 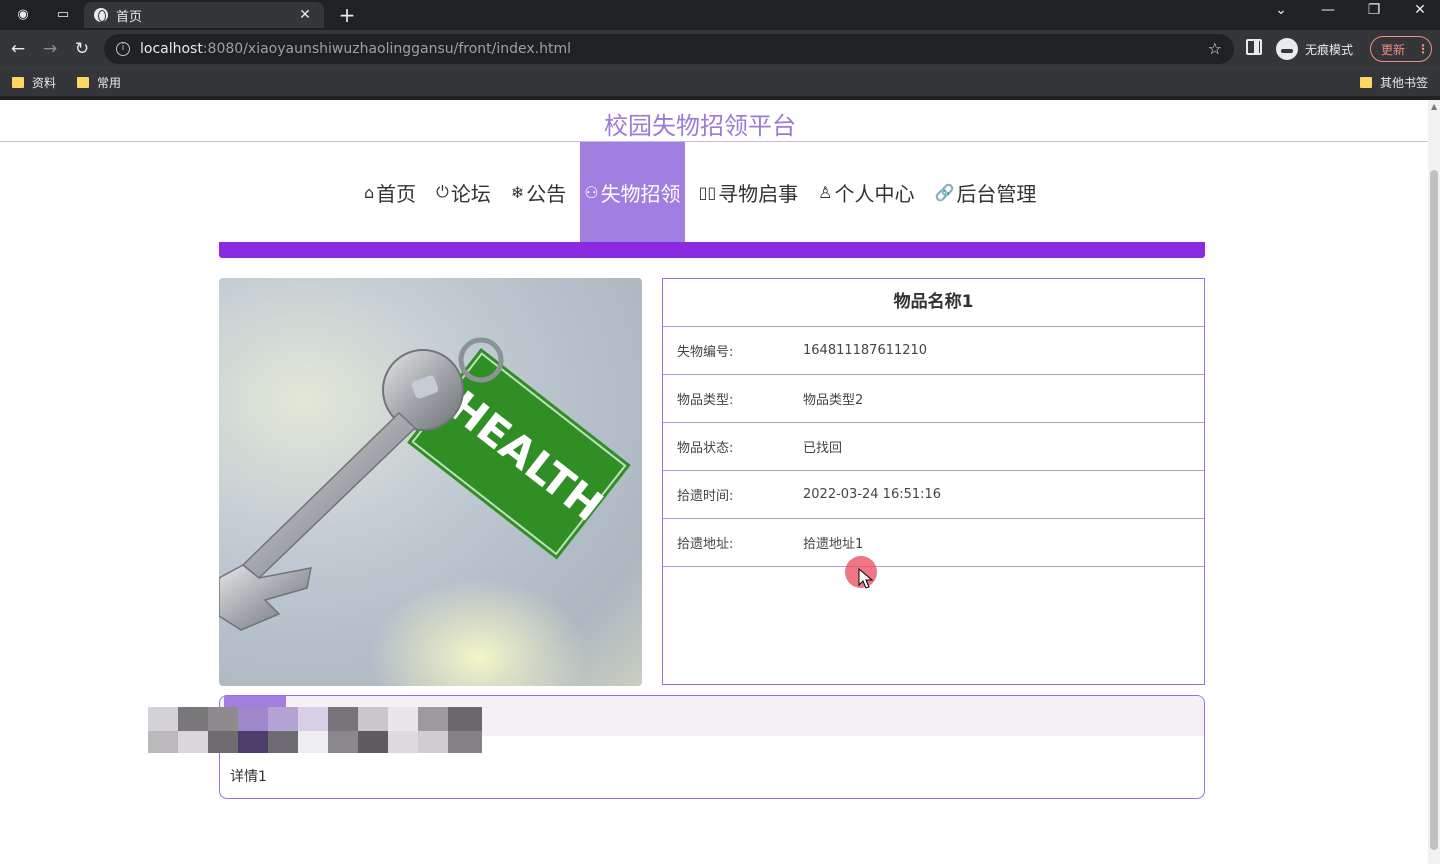 I want to click on bookmark-star-icon: ☆, so click(x=1215, y=48).